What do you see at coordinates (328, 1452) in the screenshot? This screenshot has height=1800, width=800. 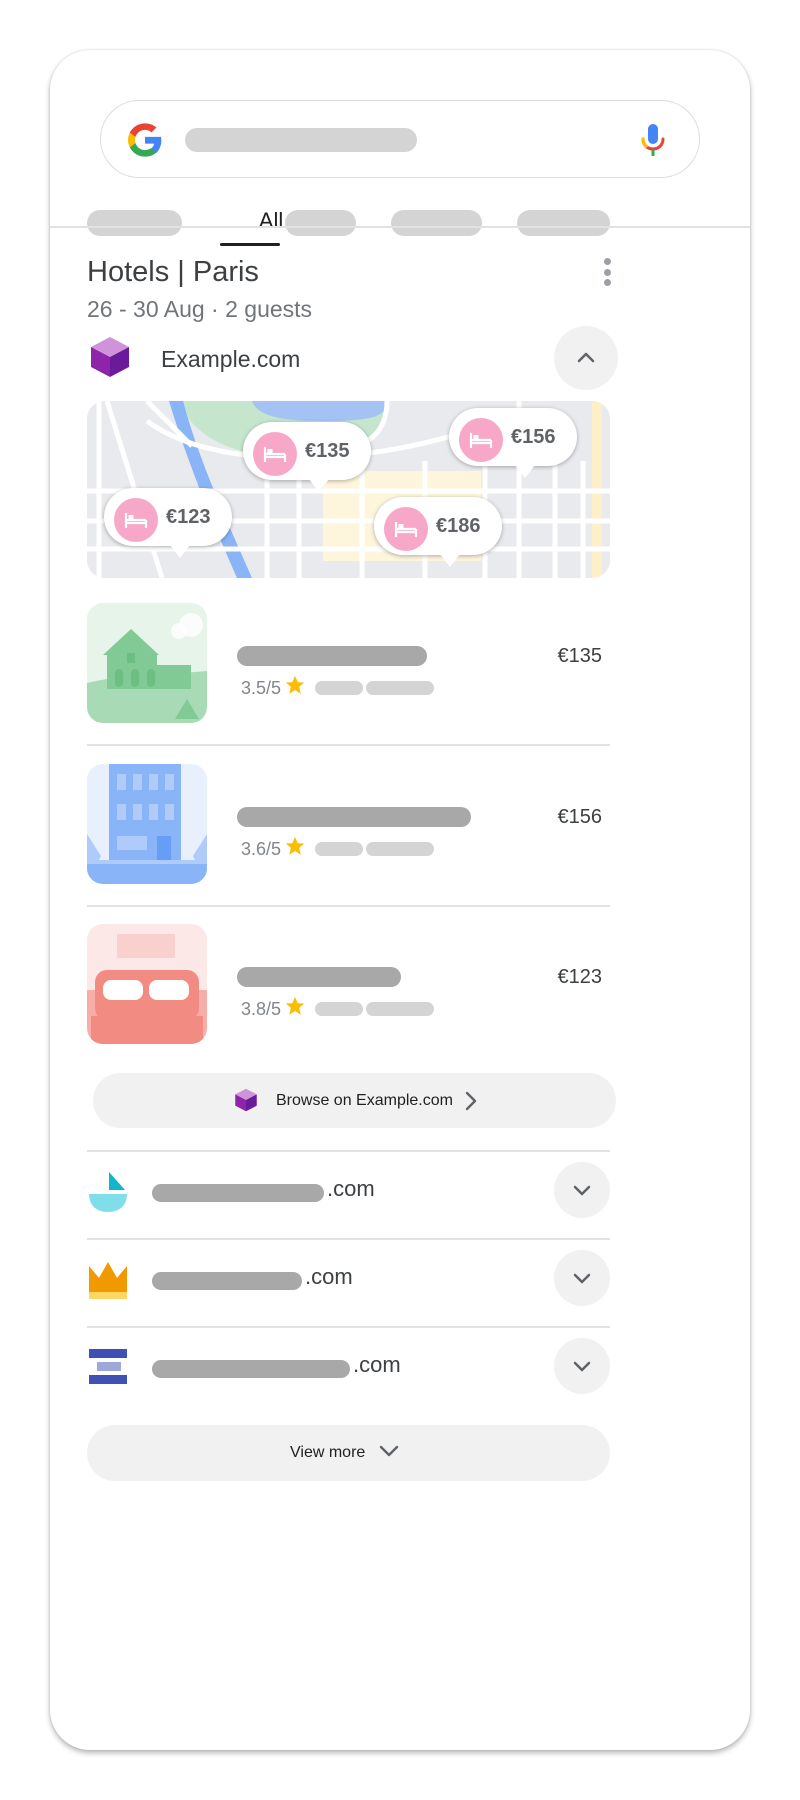 I see `view-more-label: View more` at bounding box center [328, 1452].